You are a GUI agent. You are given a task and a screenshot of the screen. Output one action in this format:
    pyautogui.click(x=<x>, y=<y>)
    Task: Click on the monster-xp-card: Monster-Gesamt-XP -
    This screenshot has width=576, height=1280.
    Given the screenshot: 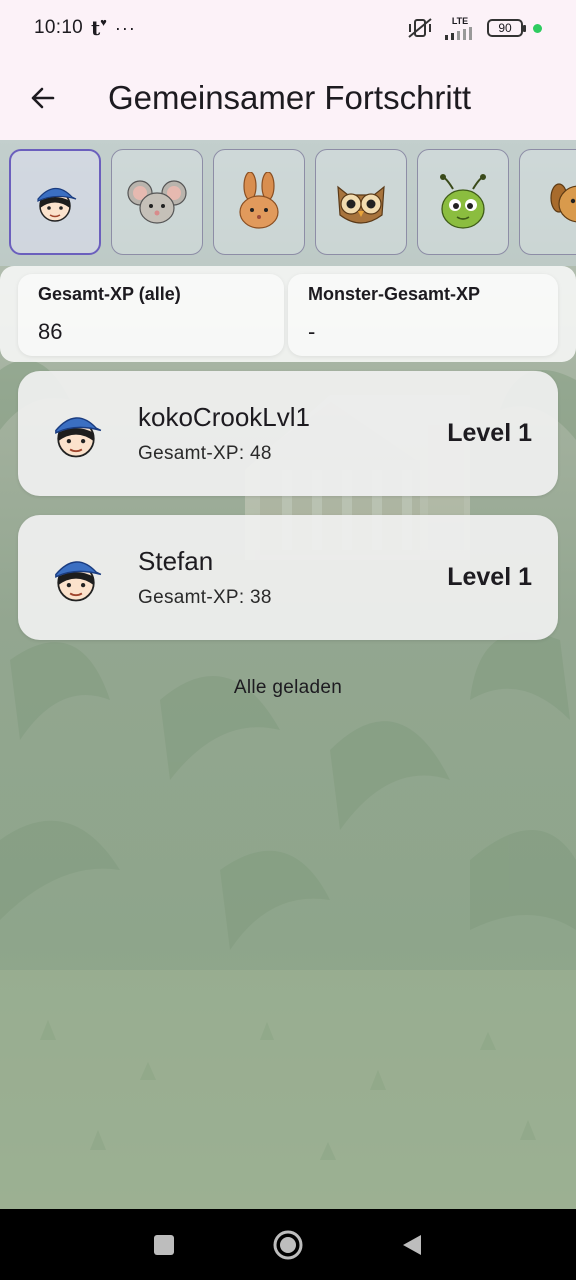 What is the action you would take?
    pyautogui.click(x=423, y=315)
    